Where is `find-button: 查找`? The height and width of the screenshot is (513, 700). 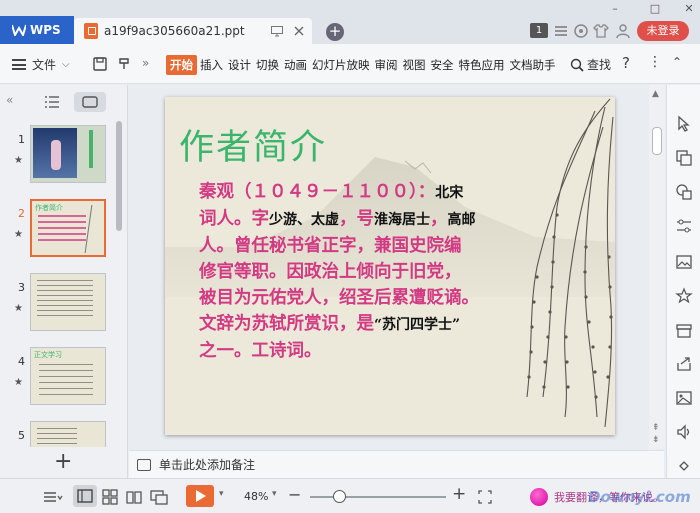 find-button: 查找 is located at coordinates (590, 64).